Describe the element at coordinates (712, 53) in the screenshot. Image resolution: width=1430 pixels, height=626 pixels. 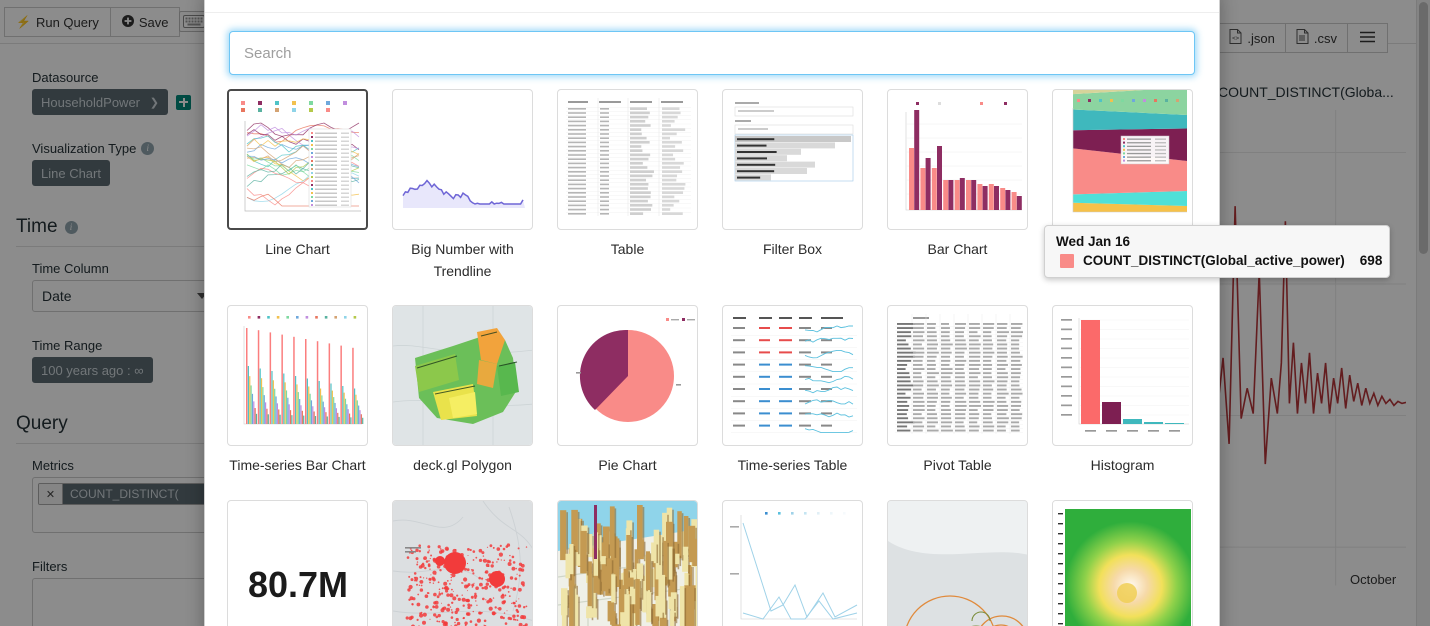
I see `search-input` at that location.